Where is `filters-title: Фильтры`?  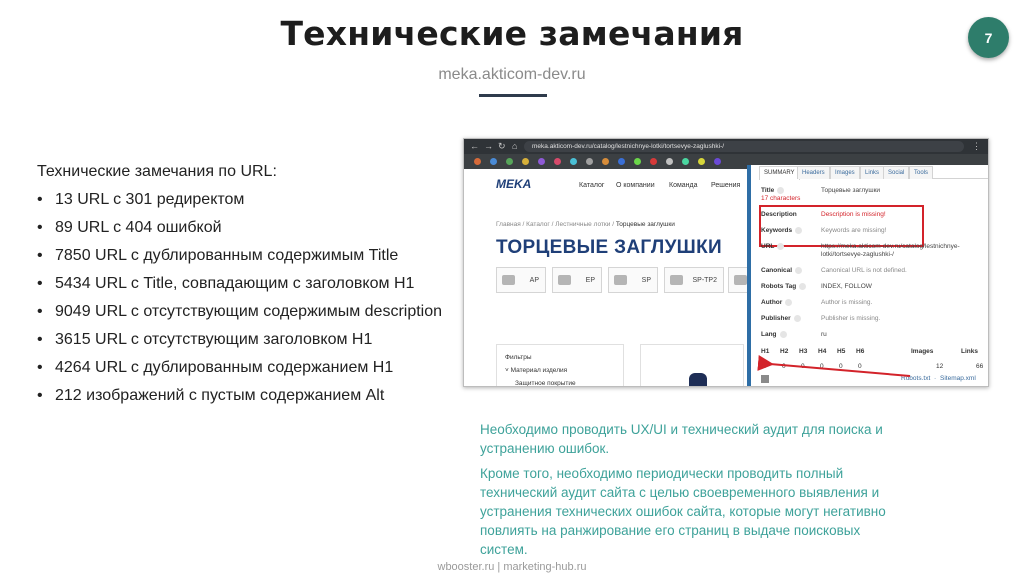
filters-title: Фильтры is located at coordinates (518, 357).